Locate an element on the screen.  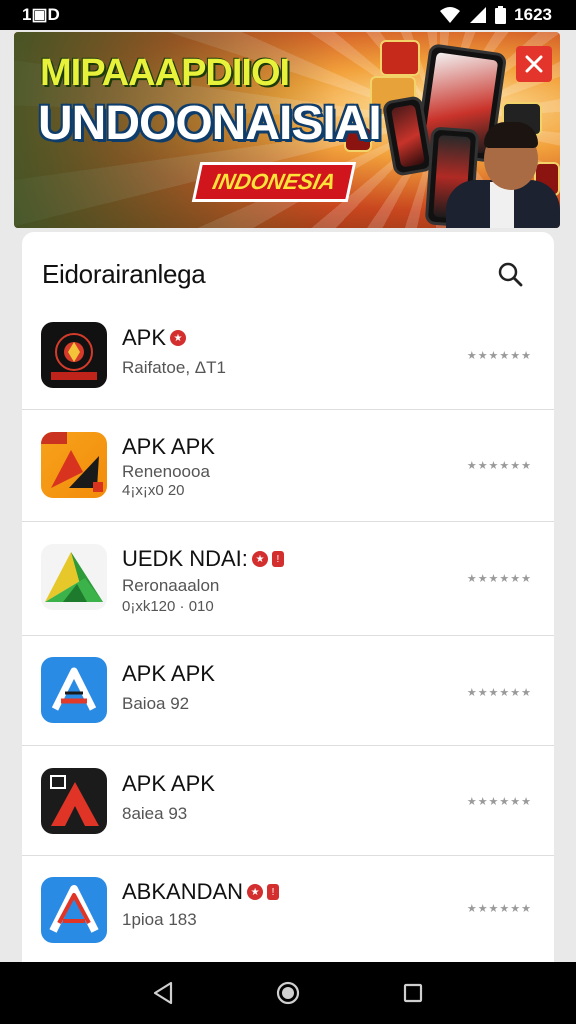
back-button is located at coordinates (163, 993).